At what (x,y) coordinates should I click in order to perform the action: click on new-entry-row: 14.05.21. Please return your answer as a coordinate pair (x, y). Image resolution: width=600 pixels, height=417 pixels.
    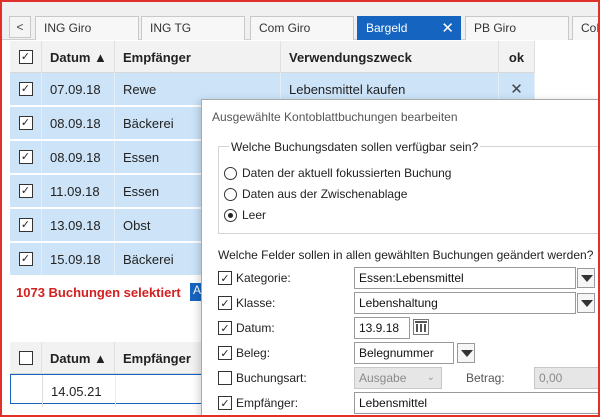
    Looking at the image, I should click on (110, 390).